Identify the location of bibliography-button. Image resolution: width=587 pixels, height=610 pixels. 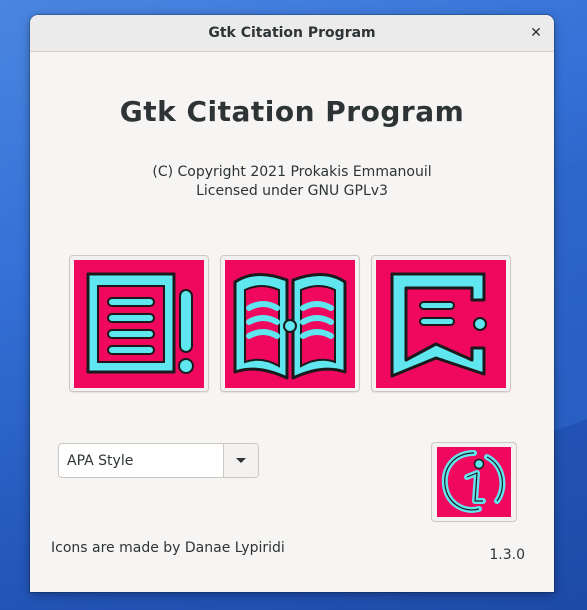
(290, 323).